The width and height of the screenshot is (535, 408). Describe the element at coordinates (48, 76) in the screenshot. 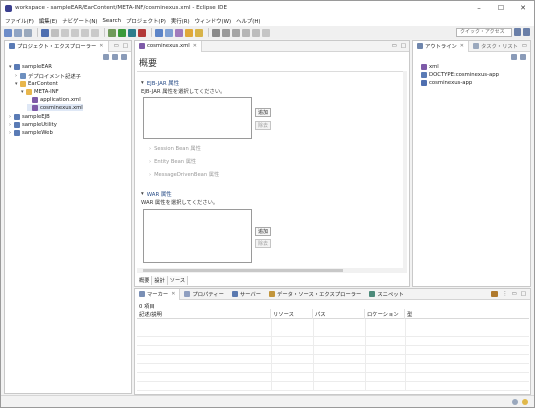

I see `tree-item-deployment-descriptor: › デプロイメント記述子` at that location.